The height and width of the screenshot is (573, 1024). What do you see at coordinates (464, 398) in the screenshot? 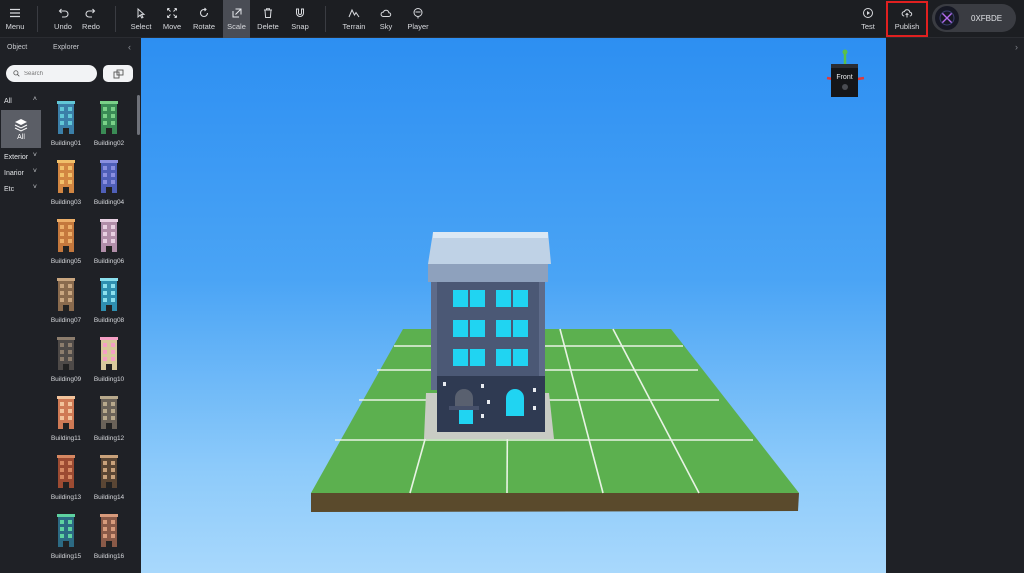
I see `building-arch-door` at bounding box center [464, 398].